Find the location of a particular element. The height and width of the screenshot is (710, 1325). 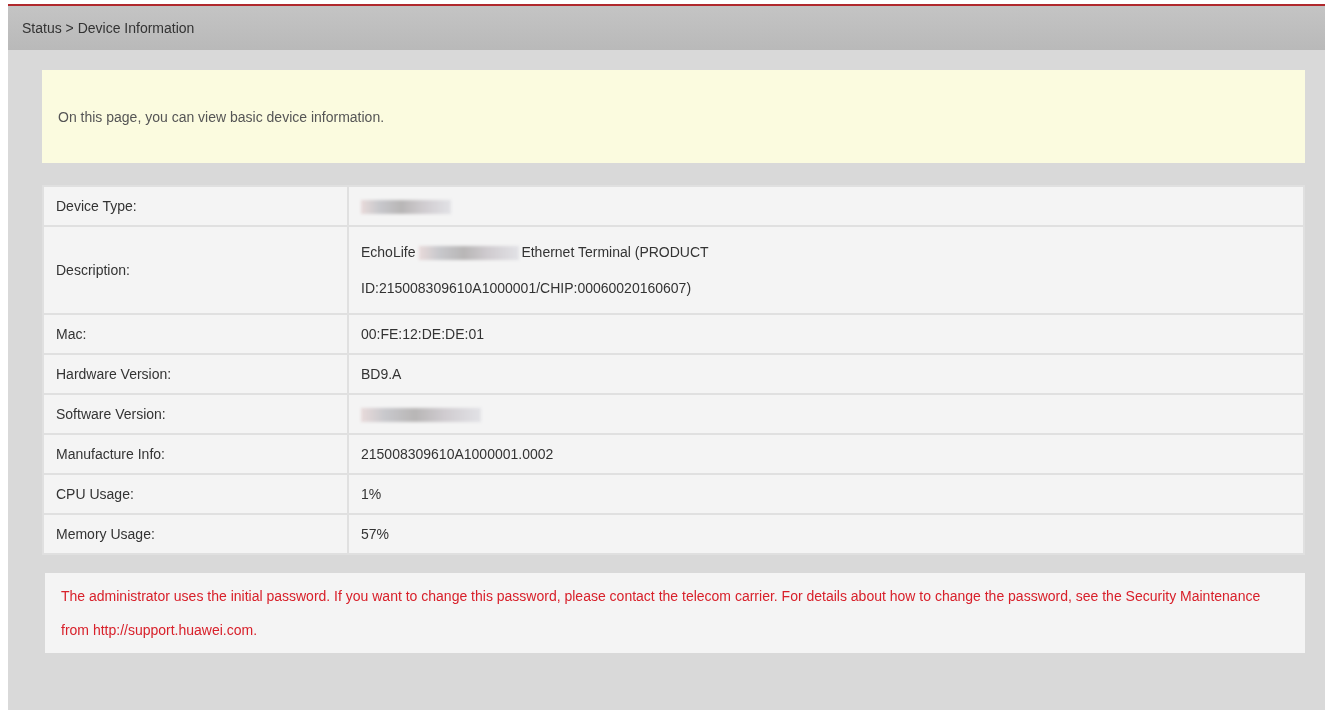

field-label: Mac: is located at coordinates (195, 334).